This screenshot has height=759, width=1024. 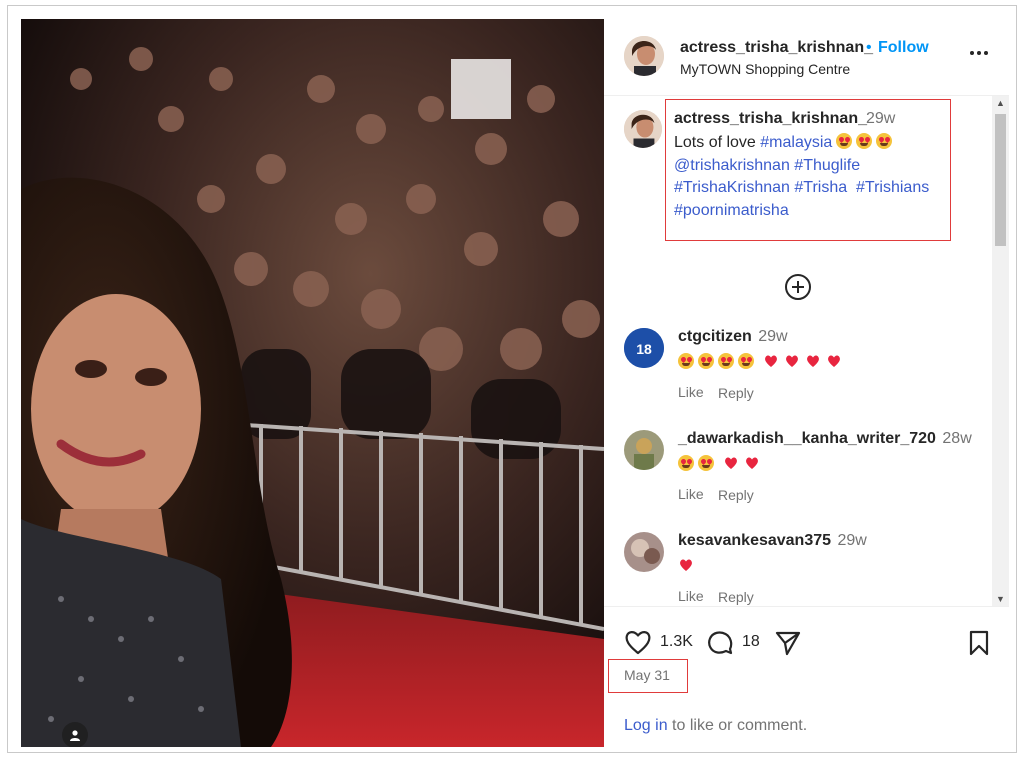 What do you see at coordinates (765, 69) in the screenshot?
I see `post-location: MyTOWN Shopping Centre` at bounding box center [765, 69].